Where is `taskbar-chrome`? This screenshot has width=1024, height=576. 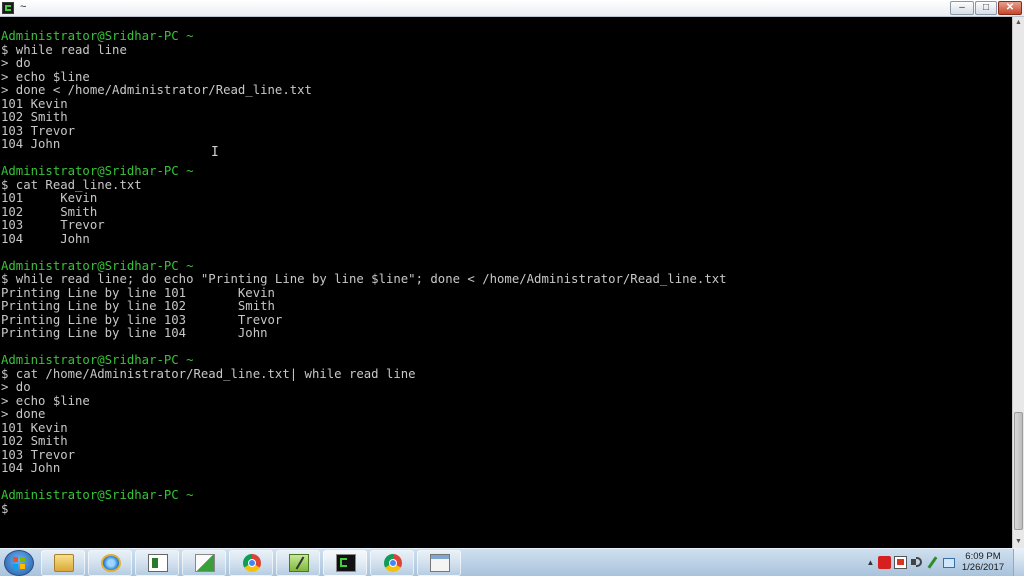 taskbar-chrome is located at coordinates (251, 563).